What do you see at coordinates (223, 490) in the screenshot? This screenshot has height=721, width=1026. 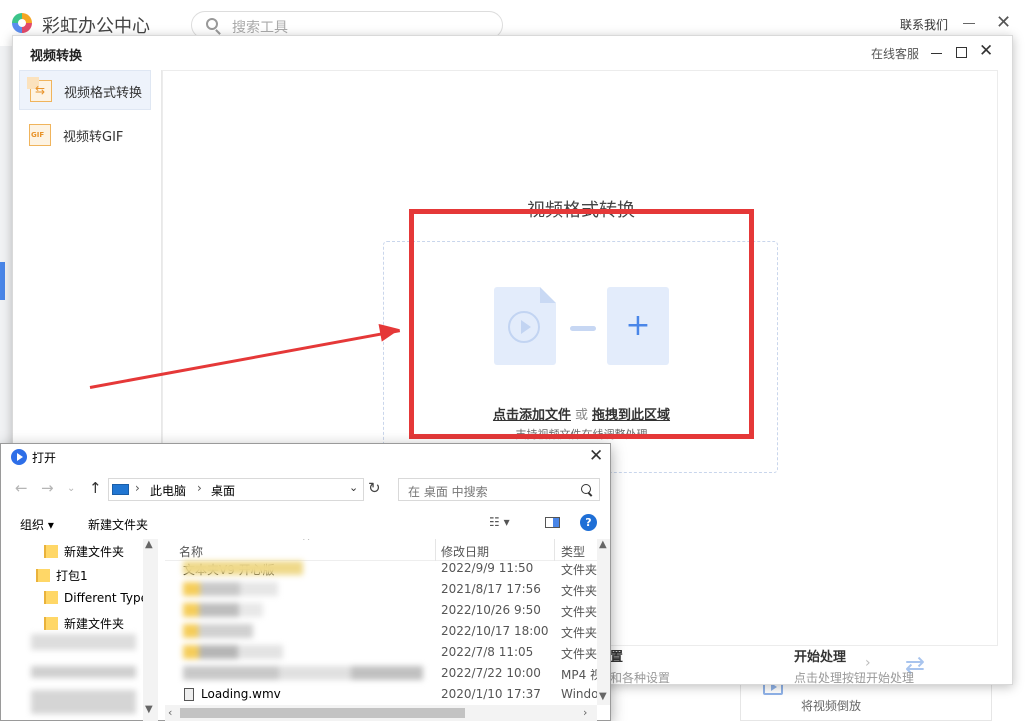 I see `breadcrumb-desktop: 桌面` at bounding box center [223, 490].